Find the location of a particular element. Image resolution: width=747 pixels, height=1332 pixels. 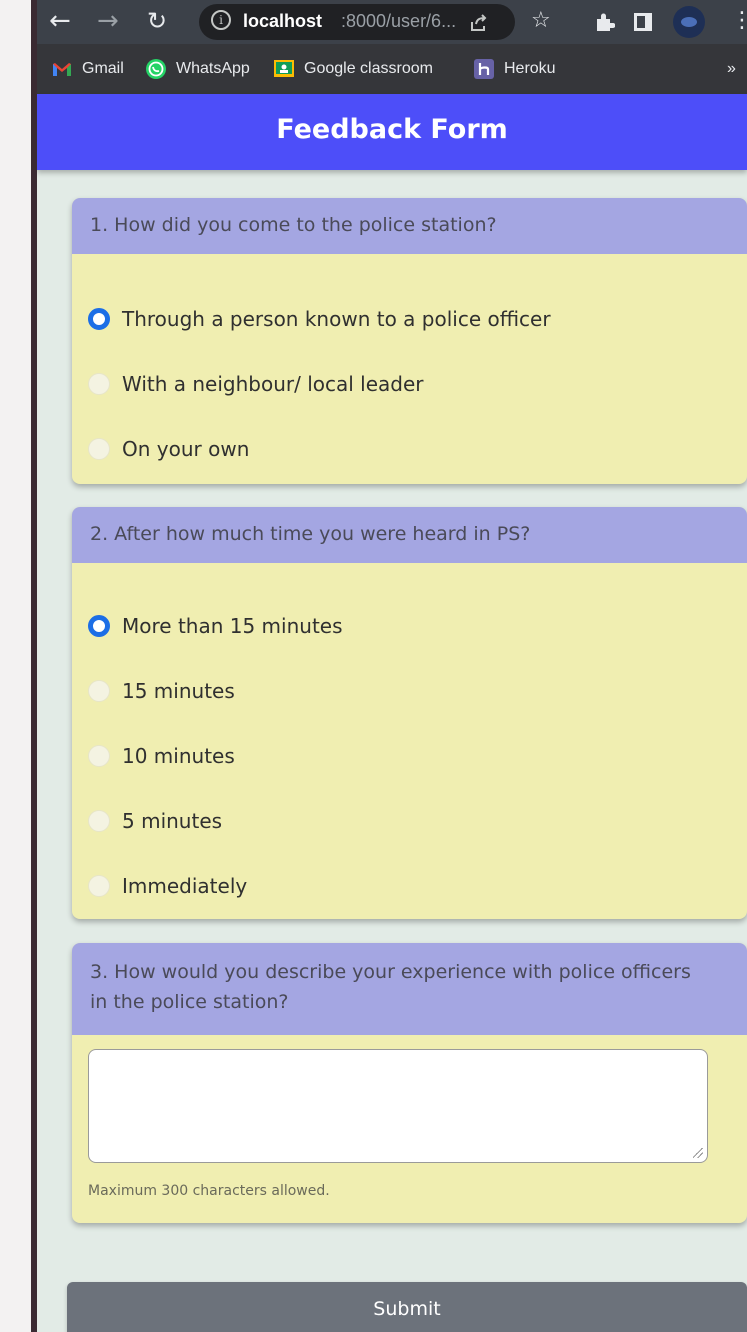

option-item: 10 minutes is located at coordinates (161, 756).